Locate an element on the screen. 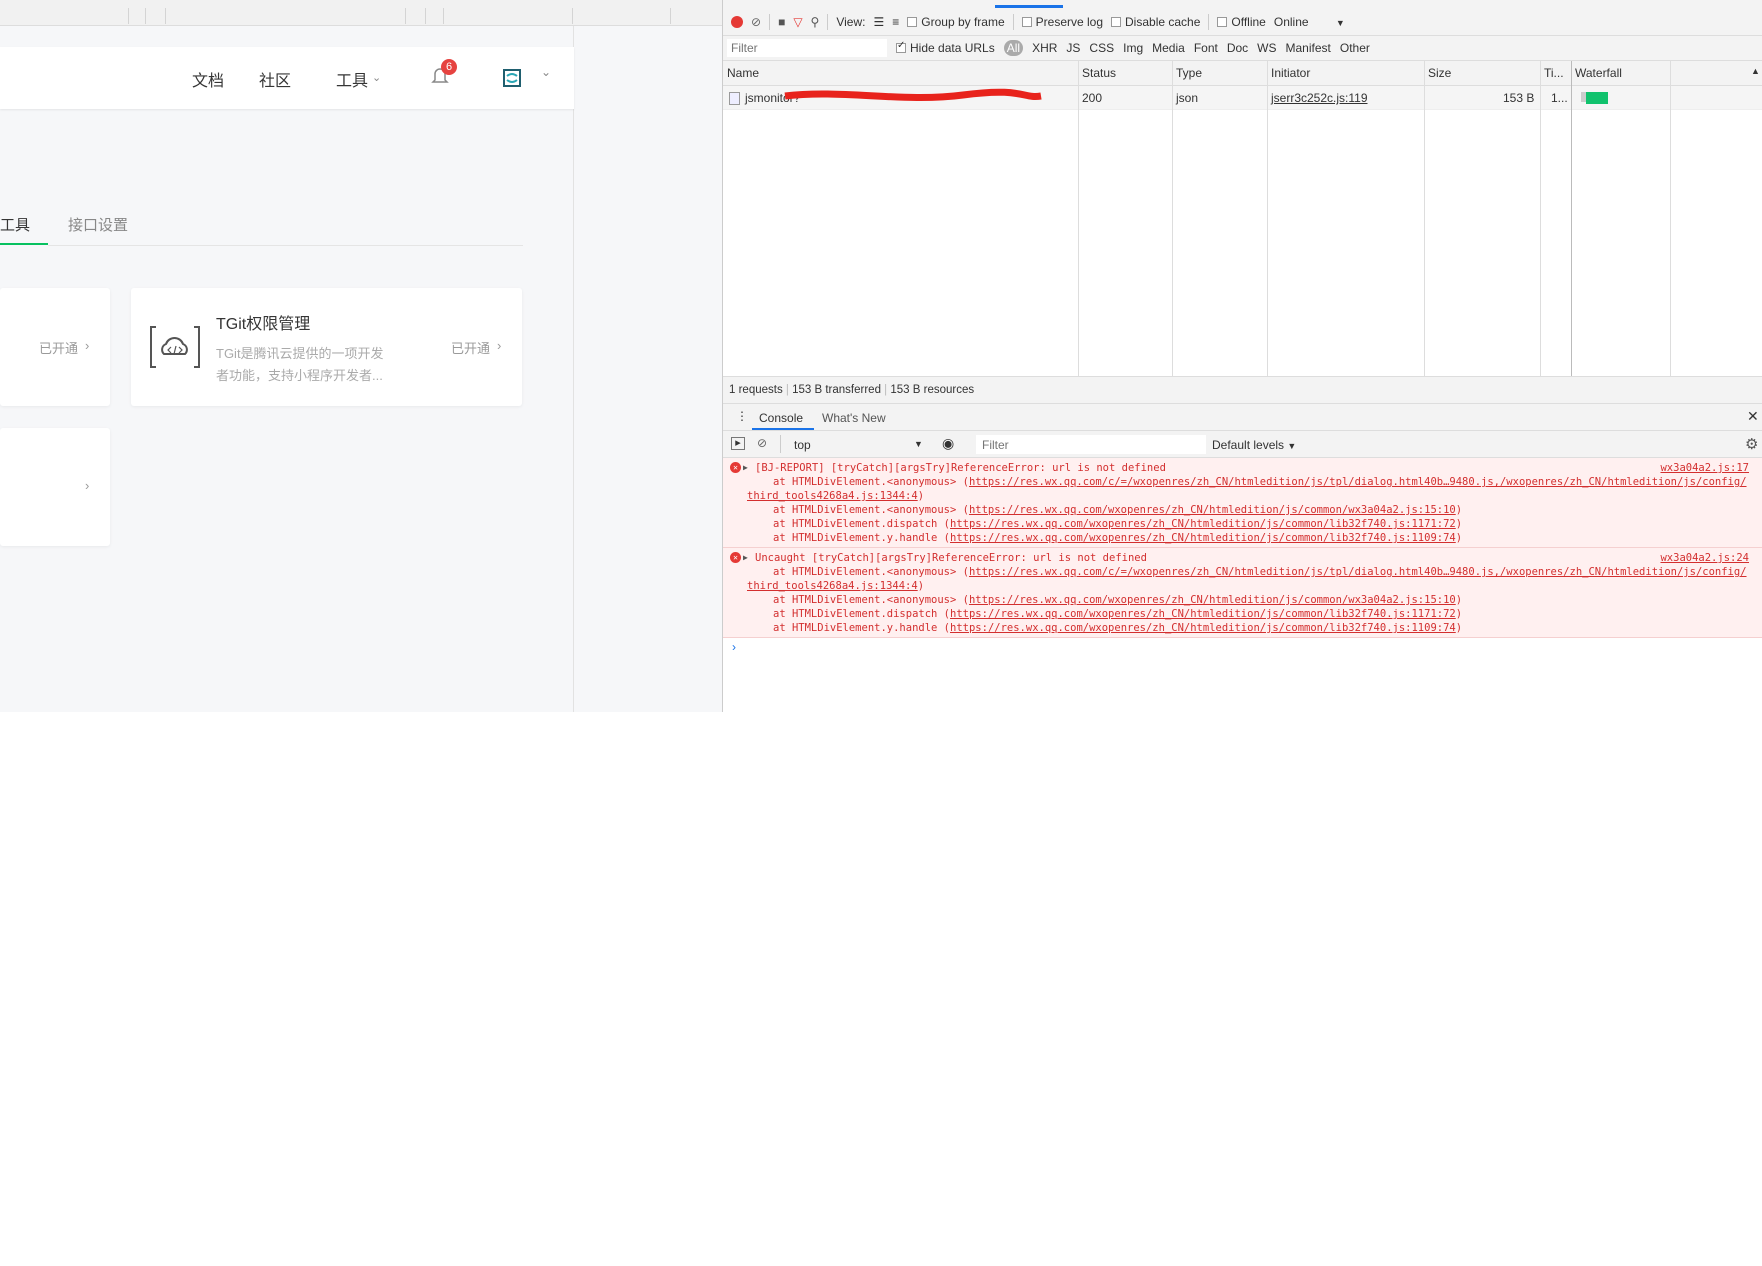  type-filter-img: Img is located at coordinates (1133, 48).